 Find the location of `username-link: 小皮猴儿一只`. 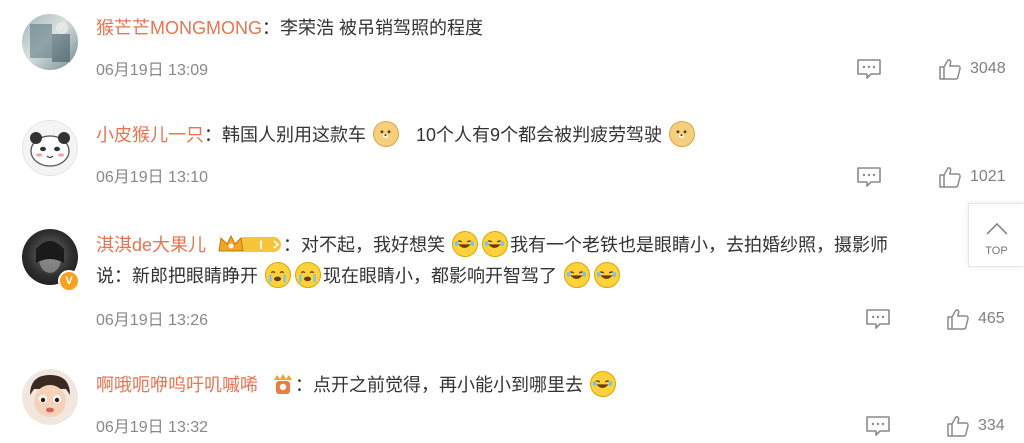

username-link: 小皮猴儿一只 is located at coordinates (150, 135).